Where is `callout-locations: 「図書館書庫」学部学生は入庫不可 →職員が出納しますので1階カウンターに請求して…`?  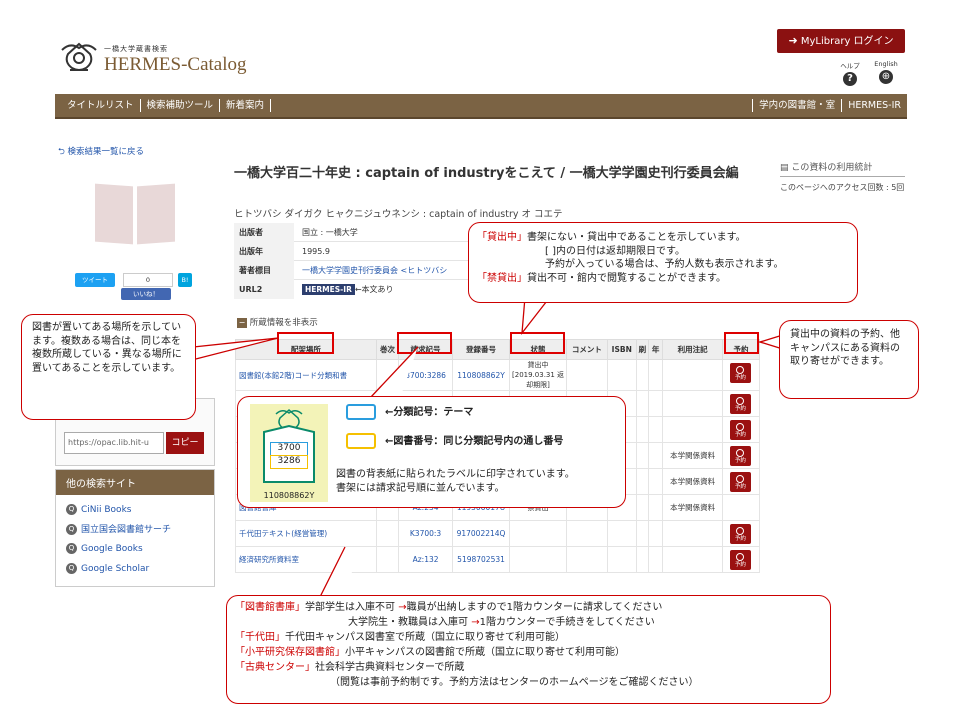 callout-locations: 「図書館書庫」学部学生は入庫不可 →職員が出納しますので1階カウンターに請求して… is located at coordinates (528, 649).